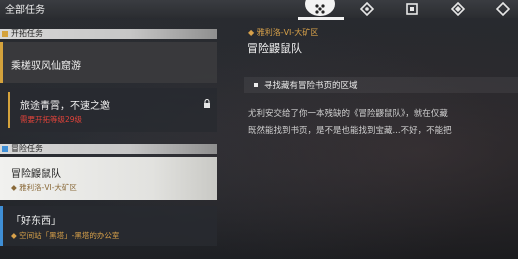 This screenshot has width=518, height=259. I want to click on detail-location: ◆ 雅利洛-VI-大矿区, so click(283, 32).